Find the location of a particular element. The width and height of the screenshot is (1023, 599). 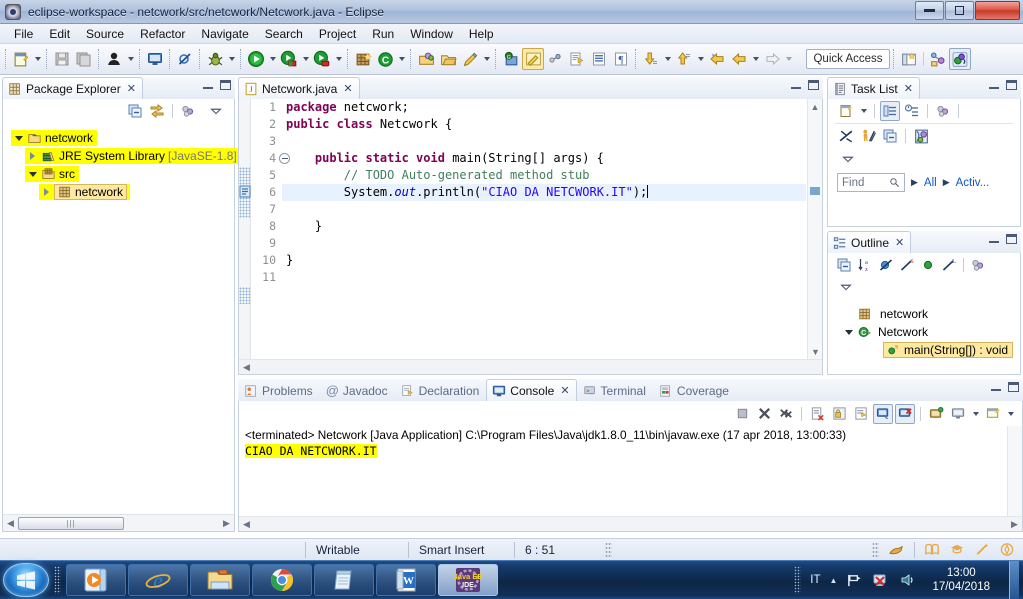

taskbar-notepad is located at coordinates (344, 580).